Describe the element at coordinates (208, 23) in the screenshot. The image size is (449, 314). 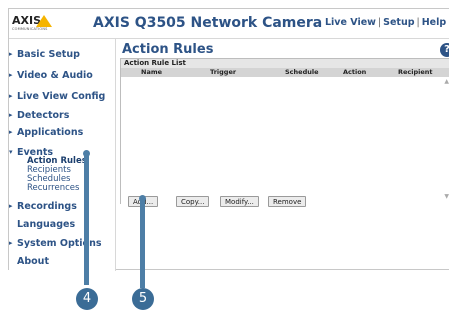
I see `product-title: AXIS Q3505 Network Camera` at that location.